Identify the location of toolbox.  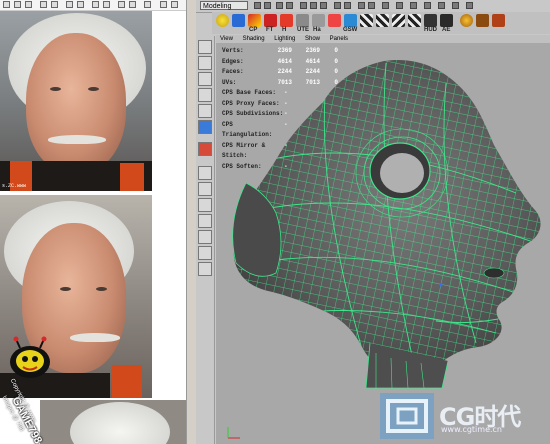
(205, 240).